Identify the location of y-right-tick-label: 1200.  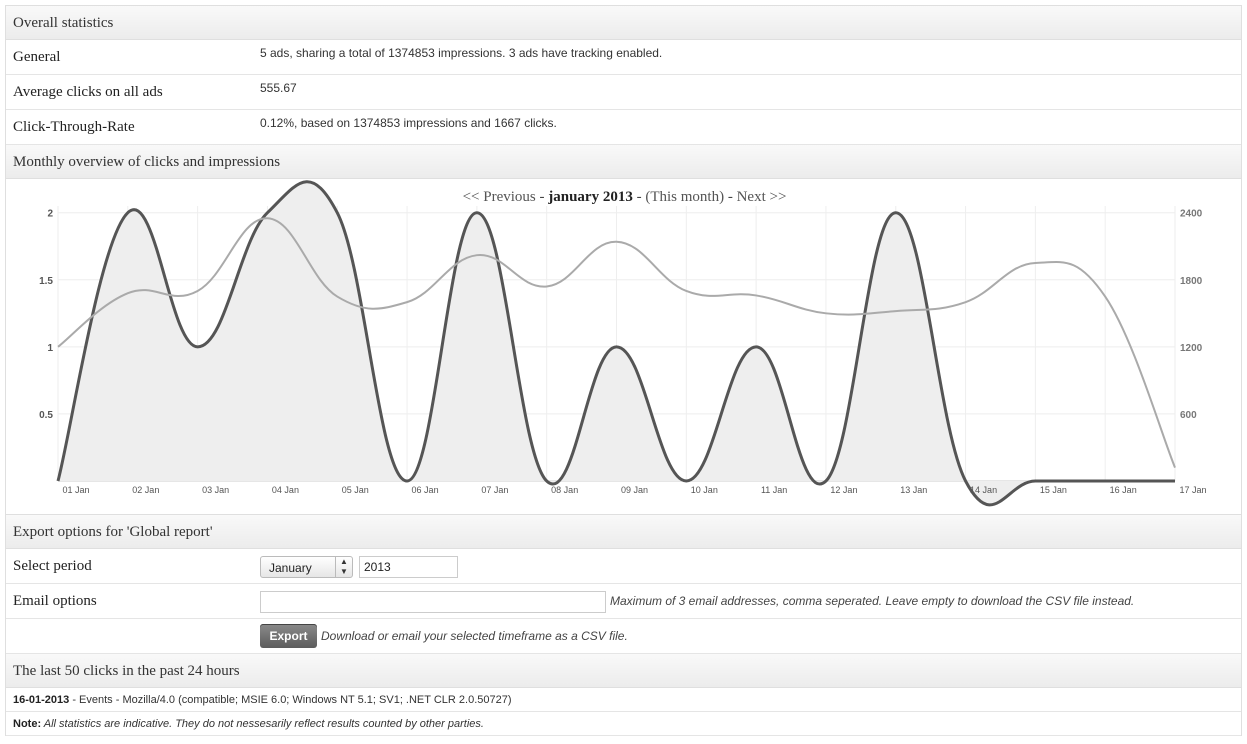
(1191, 348).